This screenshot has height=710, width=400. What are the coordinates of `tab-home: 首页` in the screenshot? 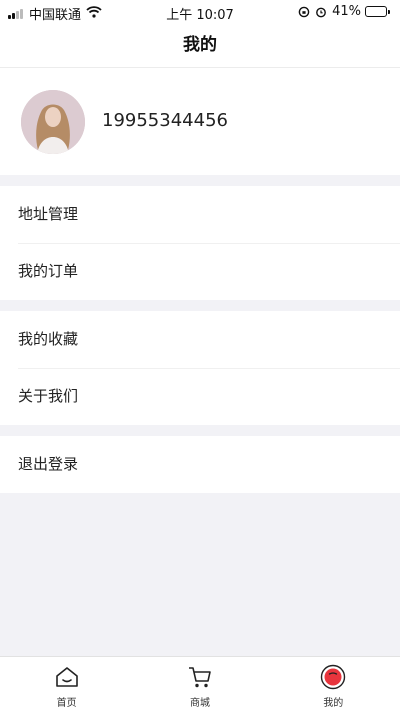 It's located at (66, 683).